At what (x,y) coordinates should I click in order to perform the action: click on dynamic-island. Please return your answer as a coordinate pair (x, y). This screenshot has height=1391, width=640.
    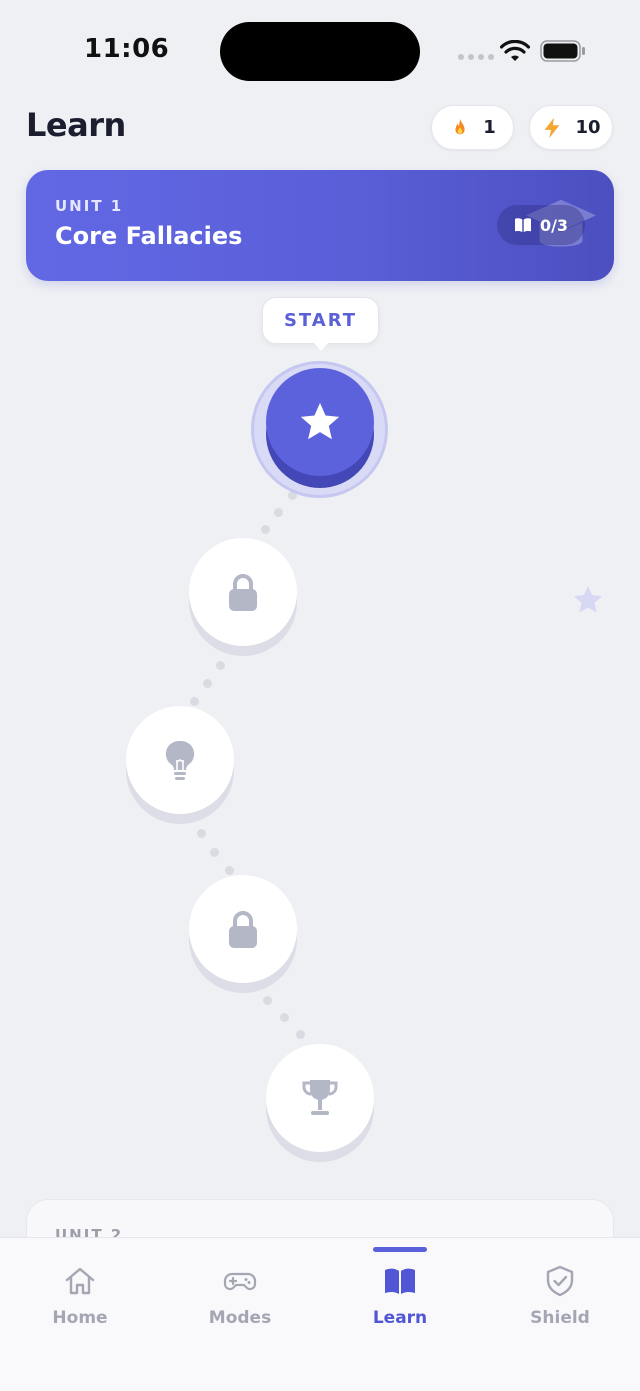
    Looking at the image, I should click on (320, 51).